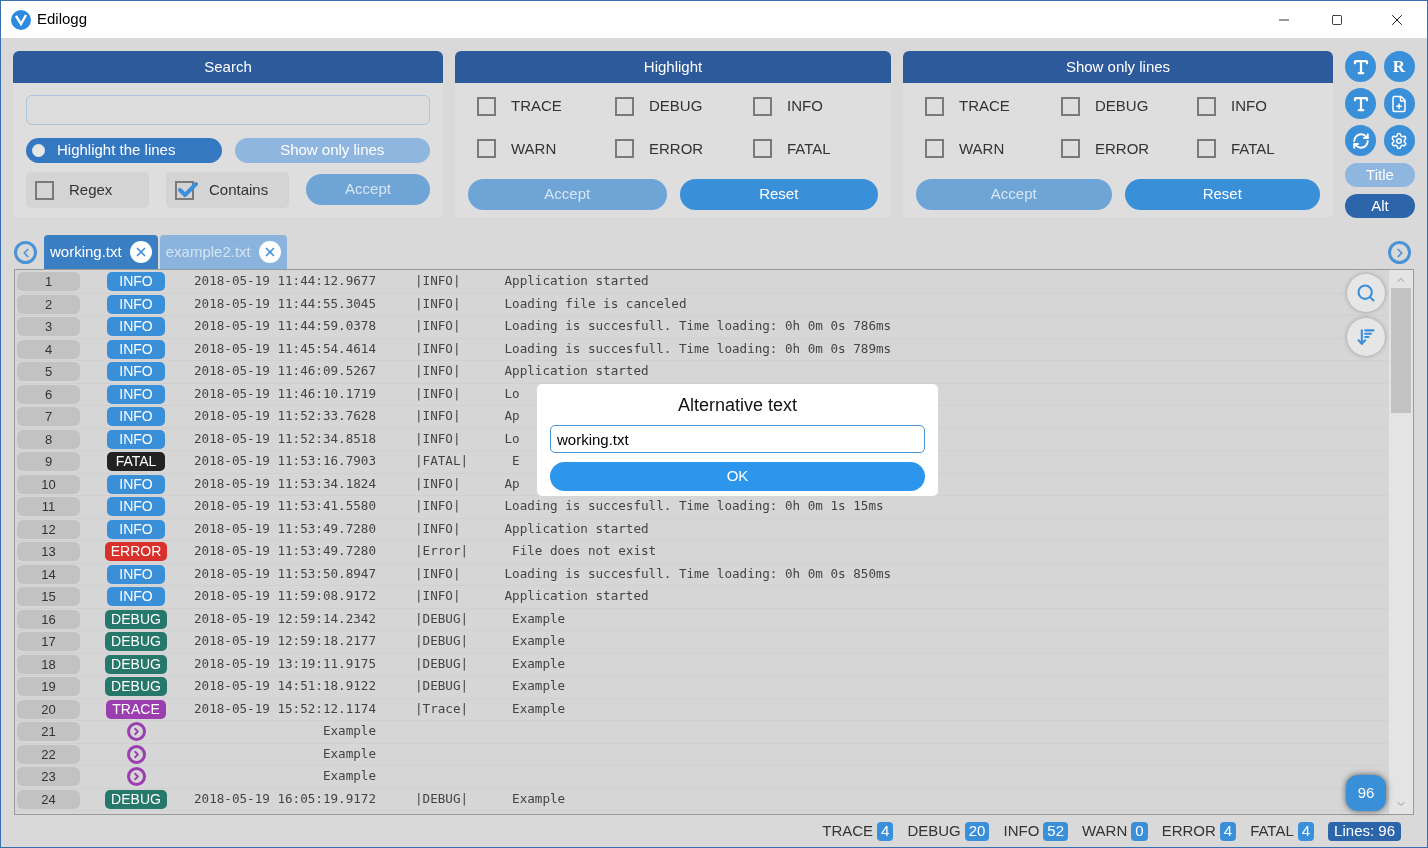 This screenshot has height=848, width=1428. I want to click on sort-icon, so click(1366, 337).